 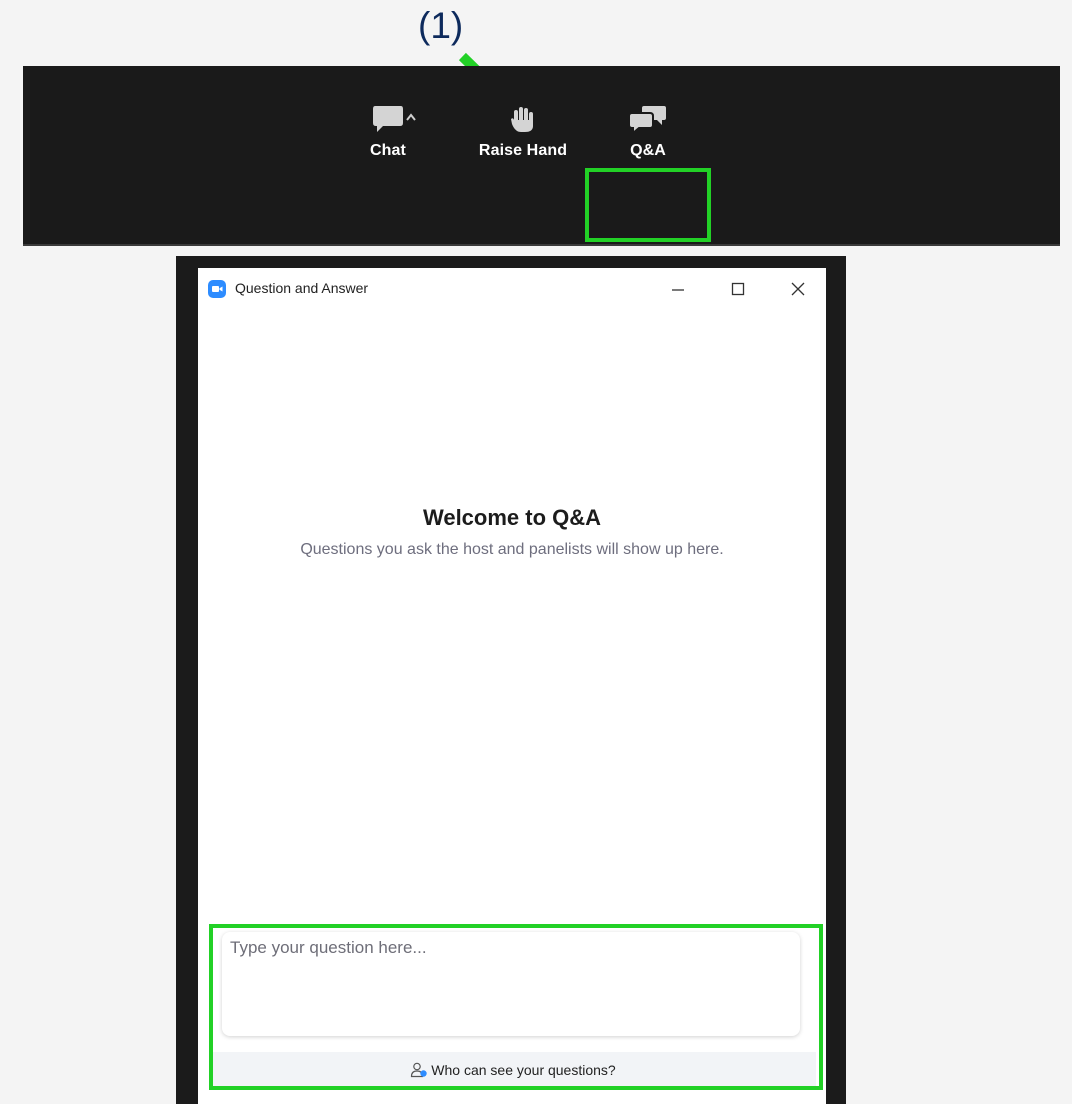 What do you see at coordinates (523, 1070) in the screenshot?
I see `who-can-see-label: Who can see your questions?` at bounding box center [523, 1070].